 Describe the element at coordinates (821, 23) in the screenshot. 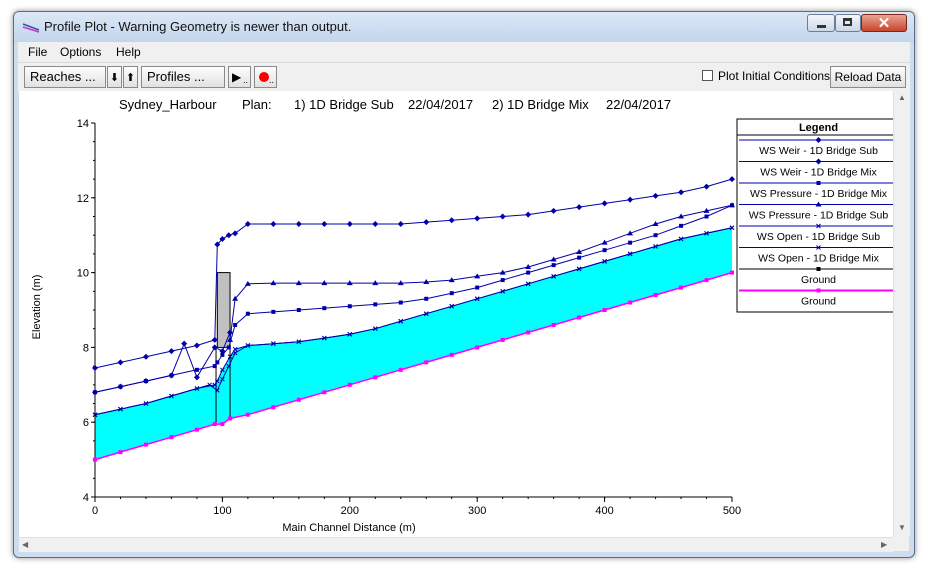

I see `minimize-button` at that location.